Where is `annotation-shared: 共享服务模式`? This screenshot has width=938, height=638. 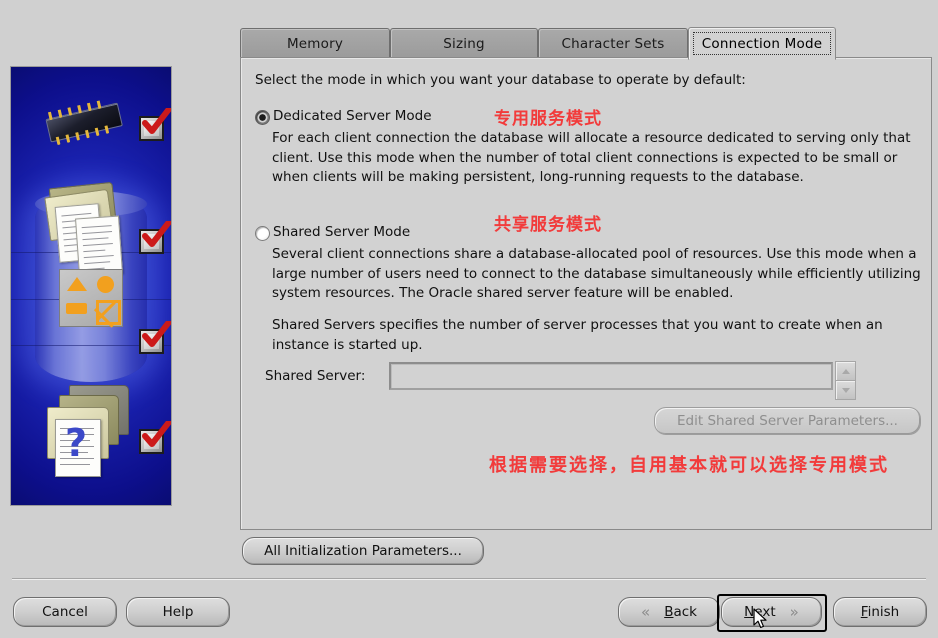
annotation-shared: 共享服务模式 is located at coordinates (548, 225).